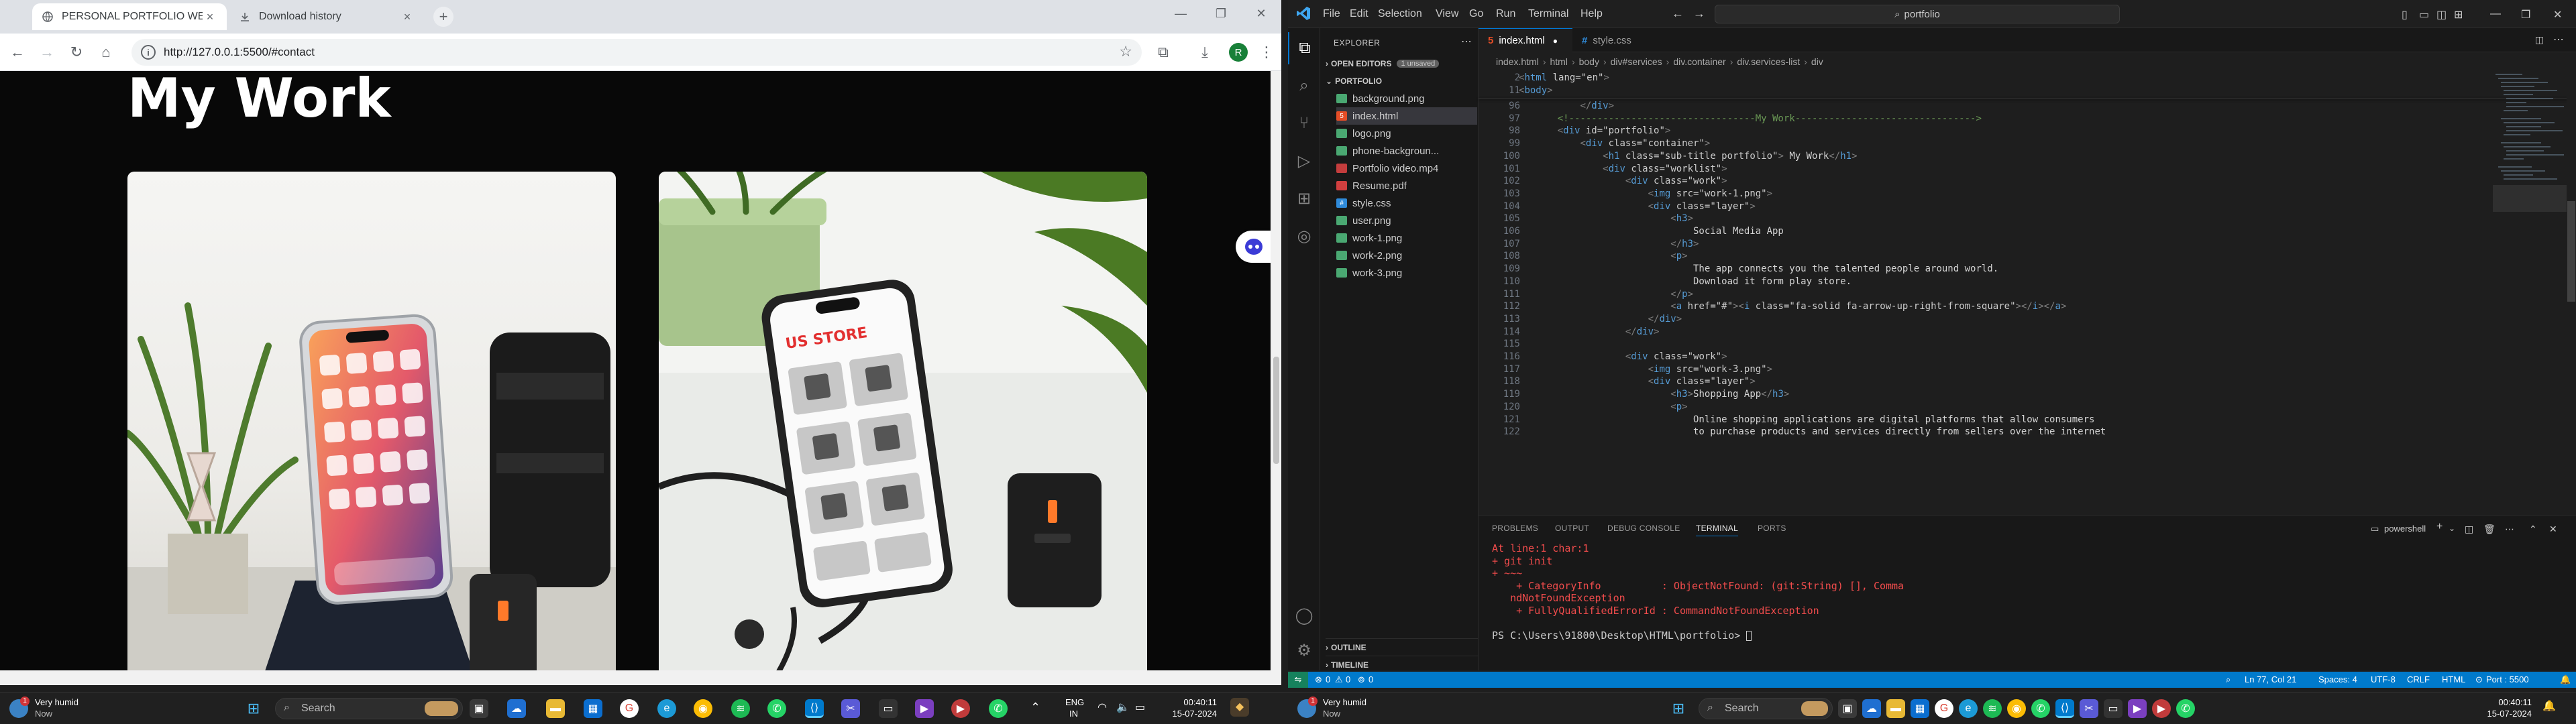  What do you see at coordinates (593, 708) in the screenshot?
I see `store-icon: ▦` at bounding box center [593, 708].